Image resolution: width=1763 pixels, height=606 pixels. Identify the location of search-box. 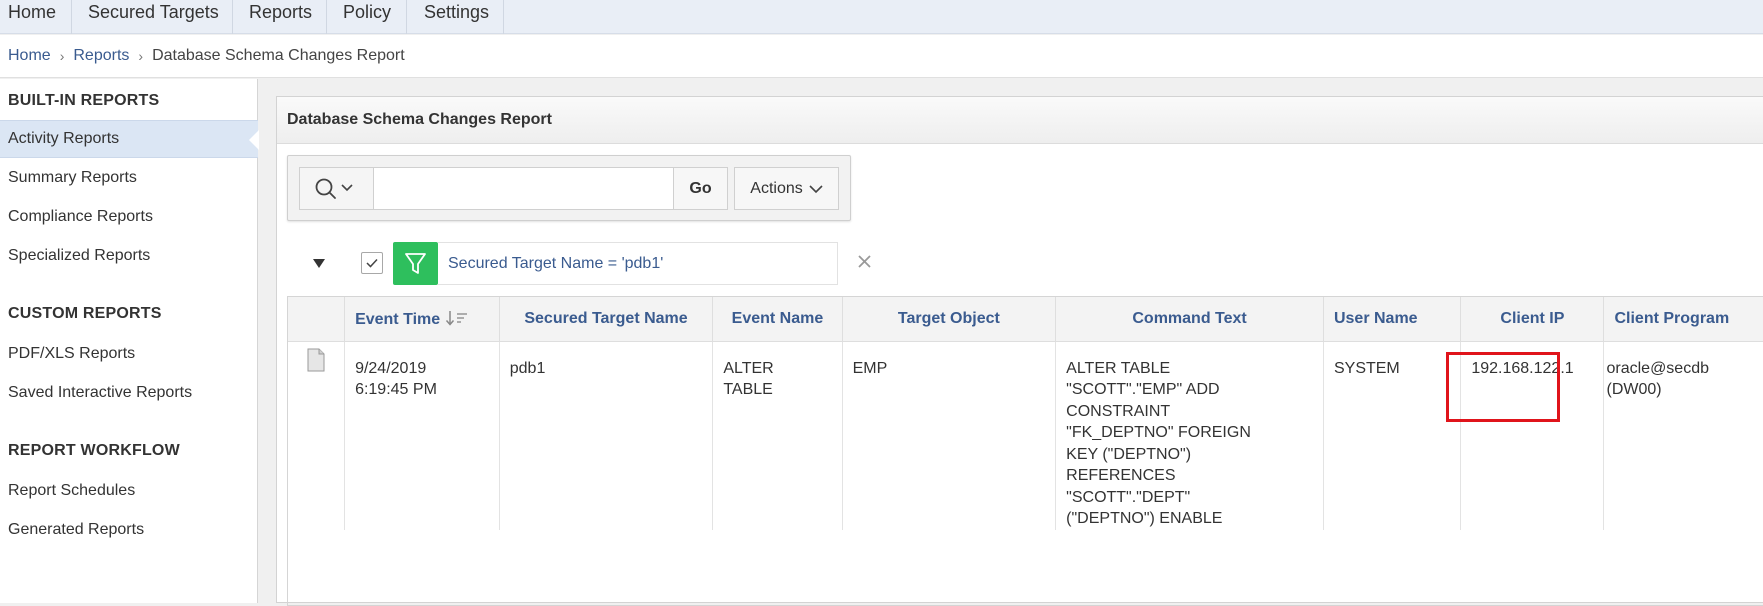
(486, 188).